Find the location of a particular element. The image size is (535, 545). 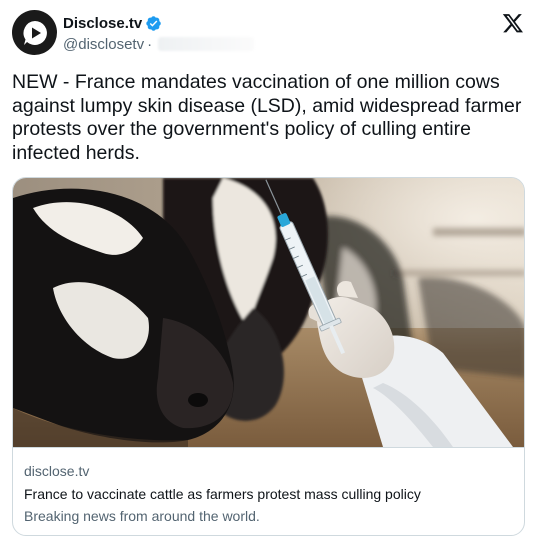

author-handle: @disclosetv is located at coordinates (103, 44).